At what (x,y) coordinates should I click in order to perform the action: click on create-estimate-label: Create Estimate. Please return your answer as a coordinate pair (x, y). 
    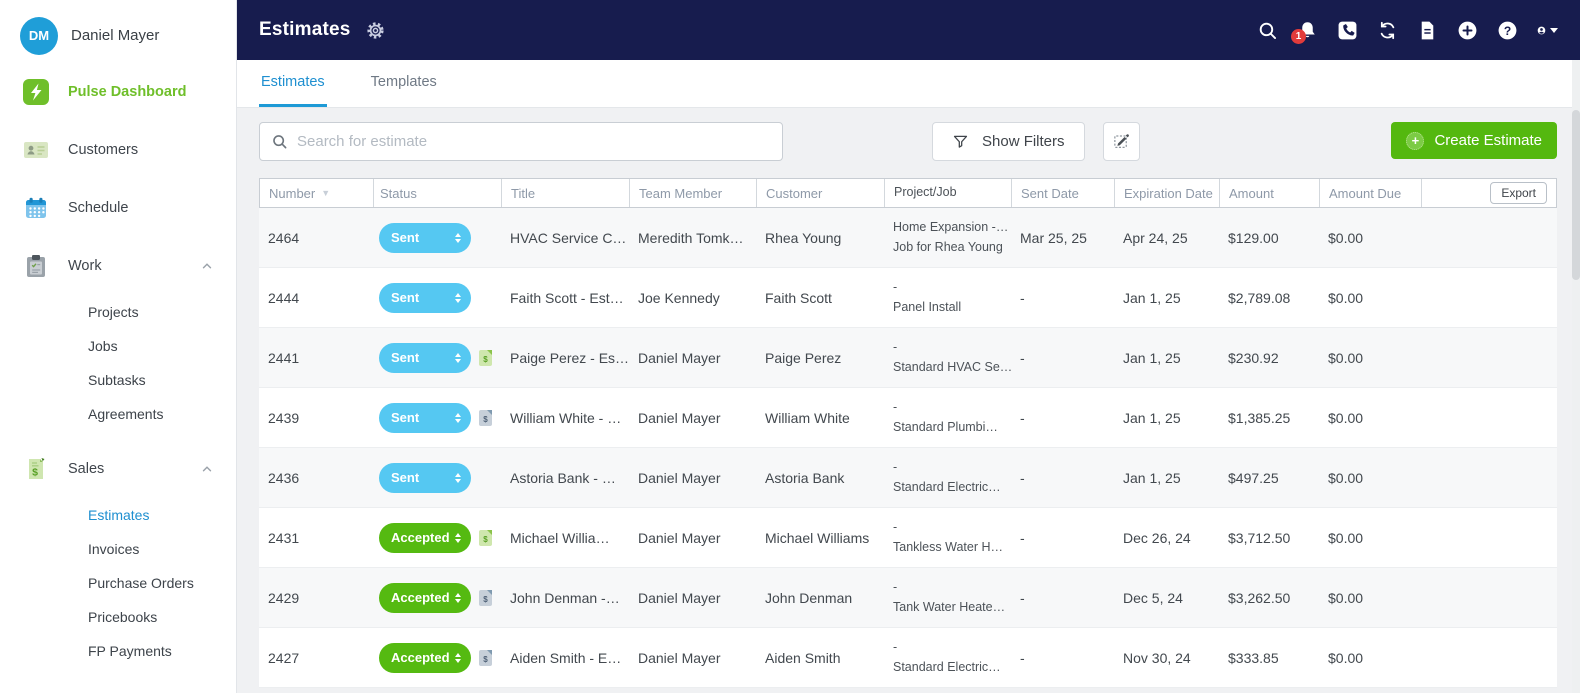
    Looking at the image, I should click on (1488, 140).